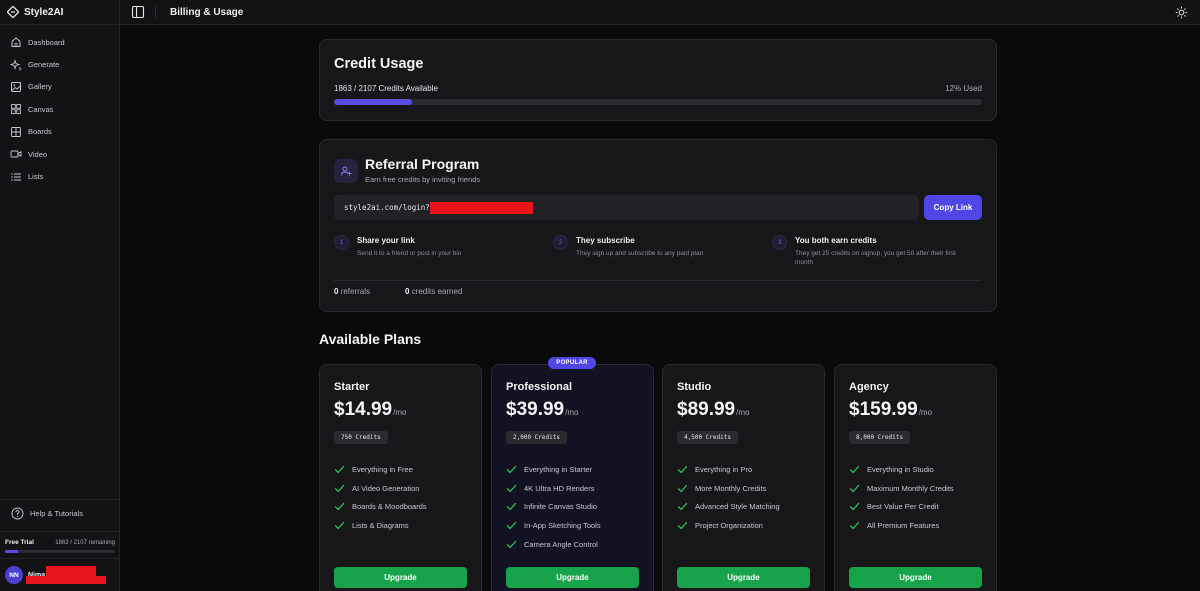 Image resolution: width=1200 pixels, height=591 pixels. Describe the element at coordinates (59, 12) in the screenshot. I see `brand: Style2AI` at that location.